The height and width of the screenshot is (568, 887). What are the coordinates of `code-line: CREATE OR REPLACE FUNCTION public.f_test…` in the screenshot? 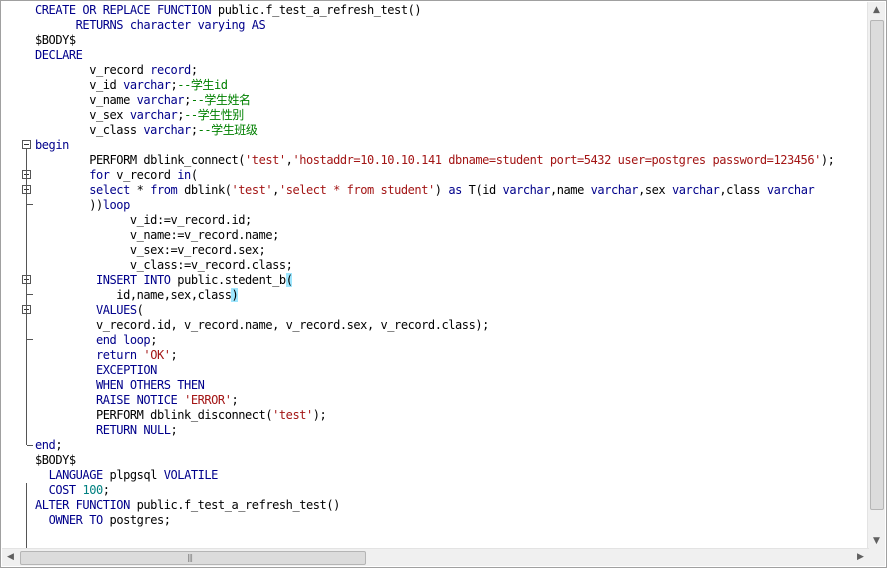 It's located at (228, 10).